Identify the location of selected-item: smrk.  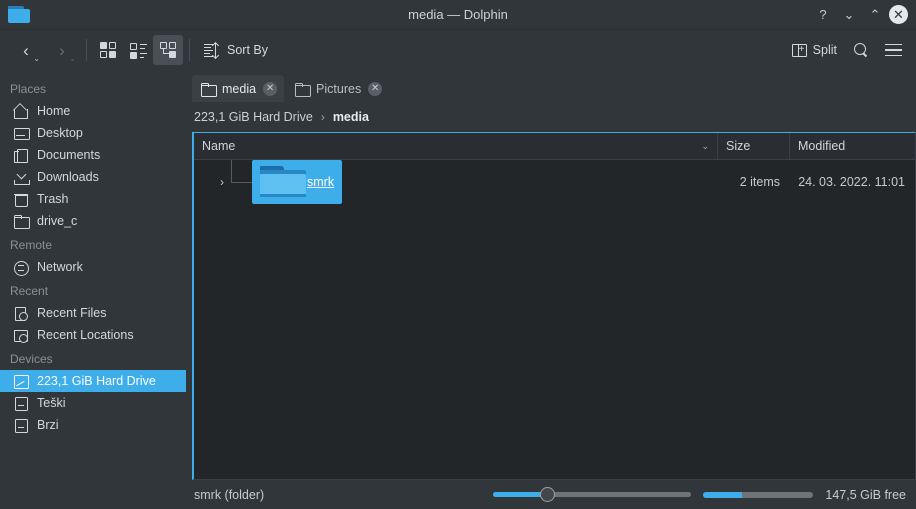
(297, 182).